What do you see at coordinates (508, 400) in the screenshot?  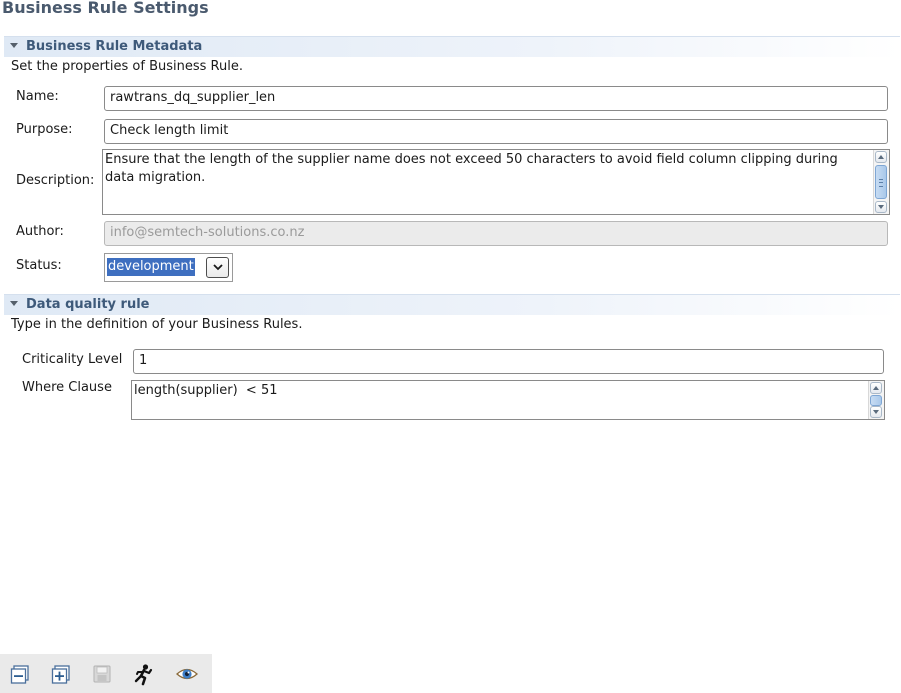 I see `where-clause-textarea: length(supplier) < 51` at bounding box center [508, 400].